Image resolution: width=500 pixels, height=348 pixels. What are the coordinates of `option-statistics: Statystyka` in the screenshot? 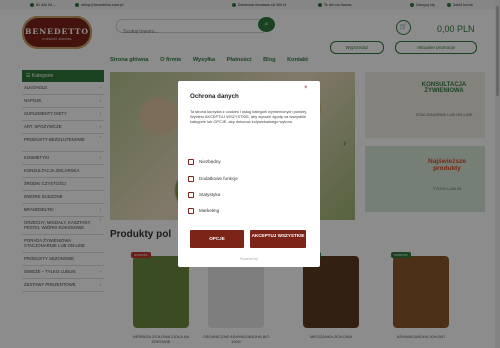 It's located at (204, 195).